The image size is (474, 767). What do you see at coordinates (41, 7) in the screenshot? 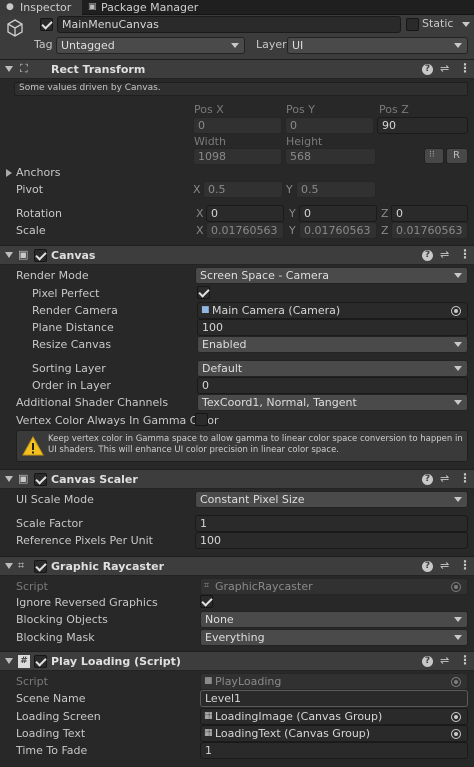
I see `tab-inspector: ● Inspector` at bounding box center [41, 7].